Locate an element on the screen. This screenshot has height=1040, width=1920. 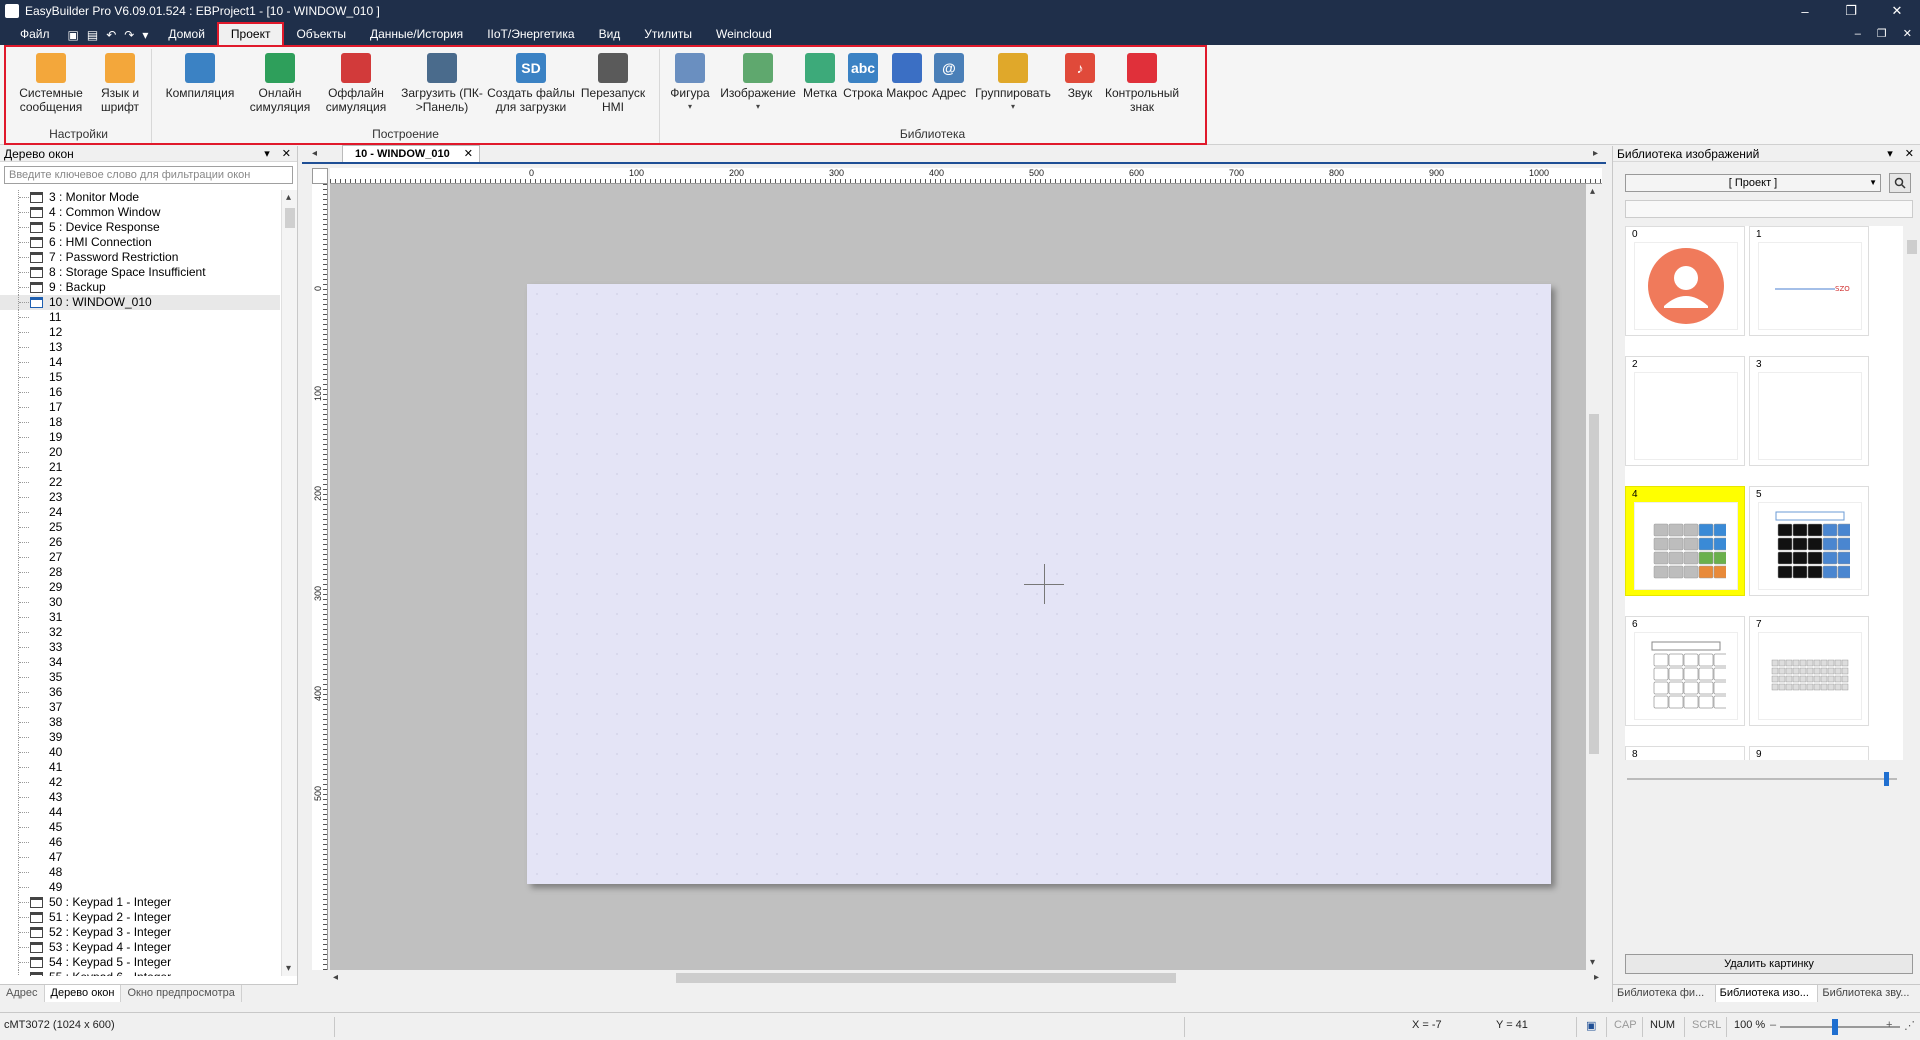
tab-scroll-left-icon: ◂ is located at coordinates (314, 153).